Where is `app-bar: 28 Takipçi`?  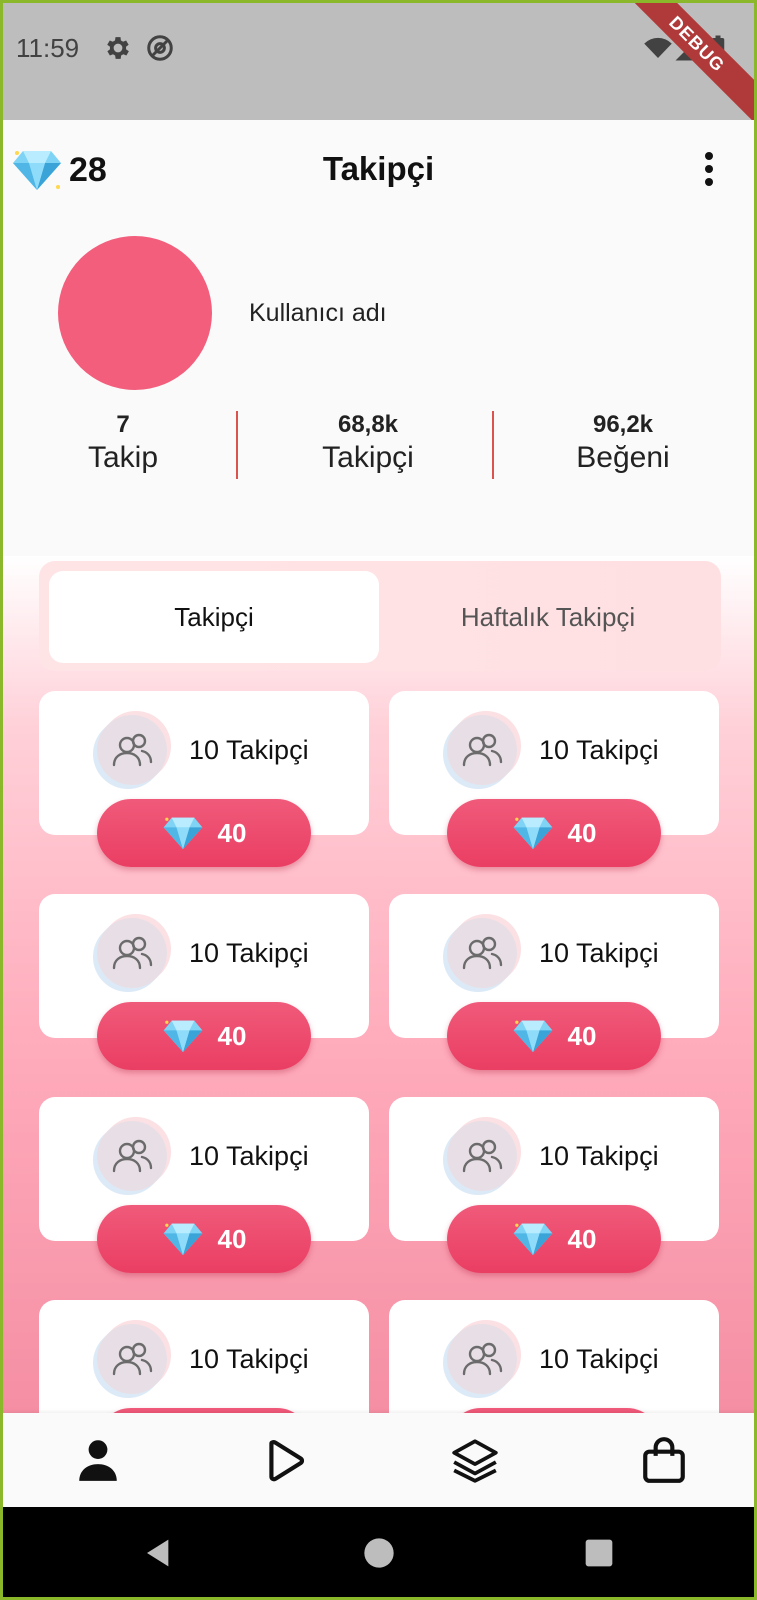 app-bar: 28 Takipçi is located at coordinates (378, 170).